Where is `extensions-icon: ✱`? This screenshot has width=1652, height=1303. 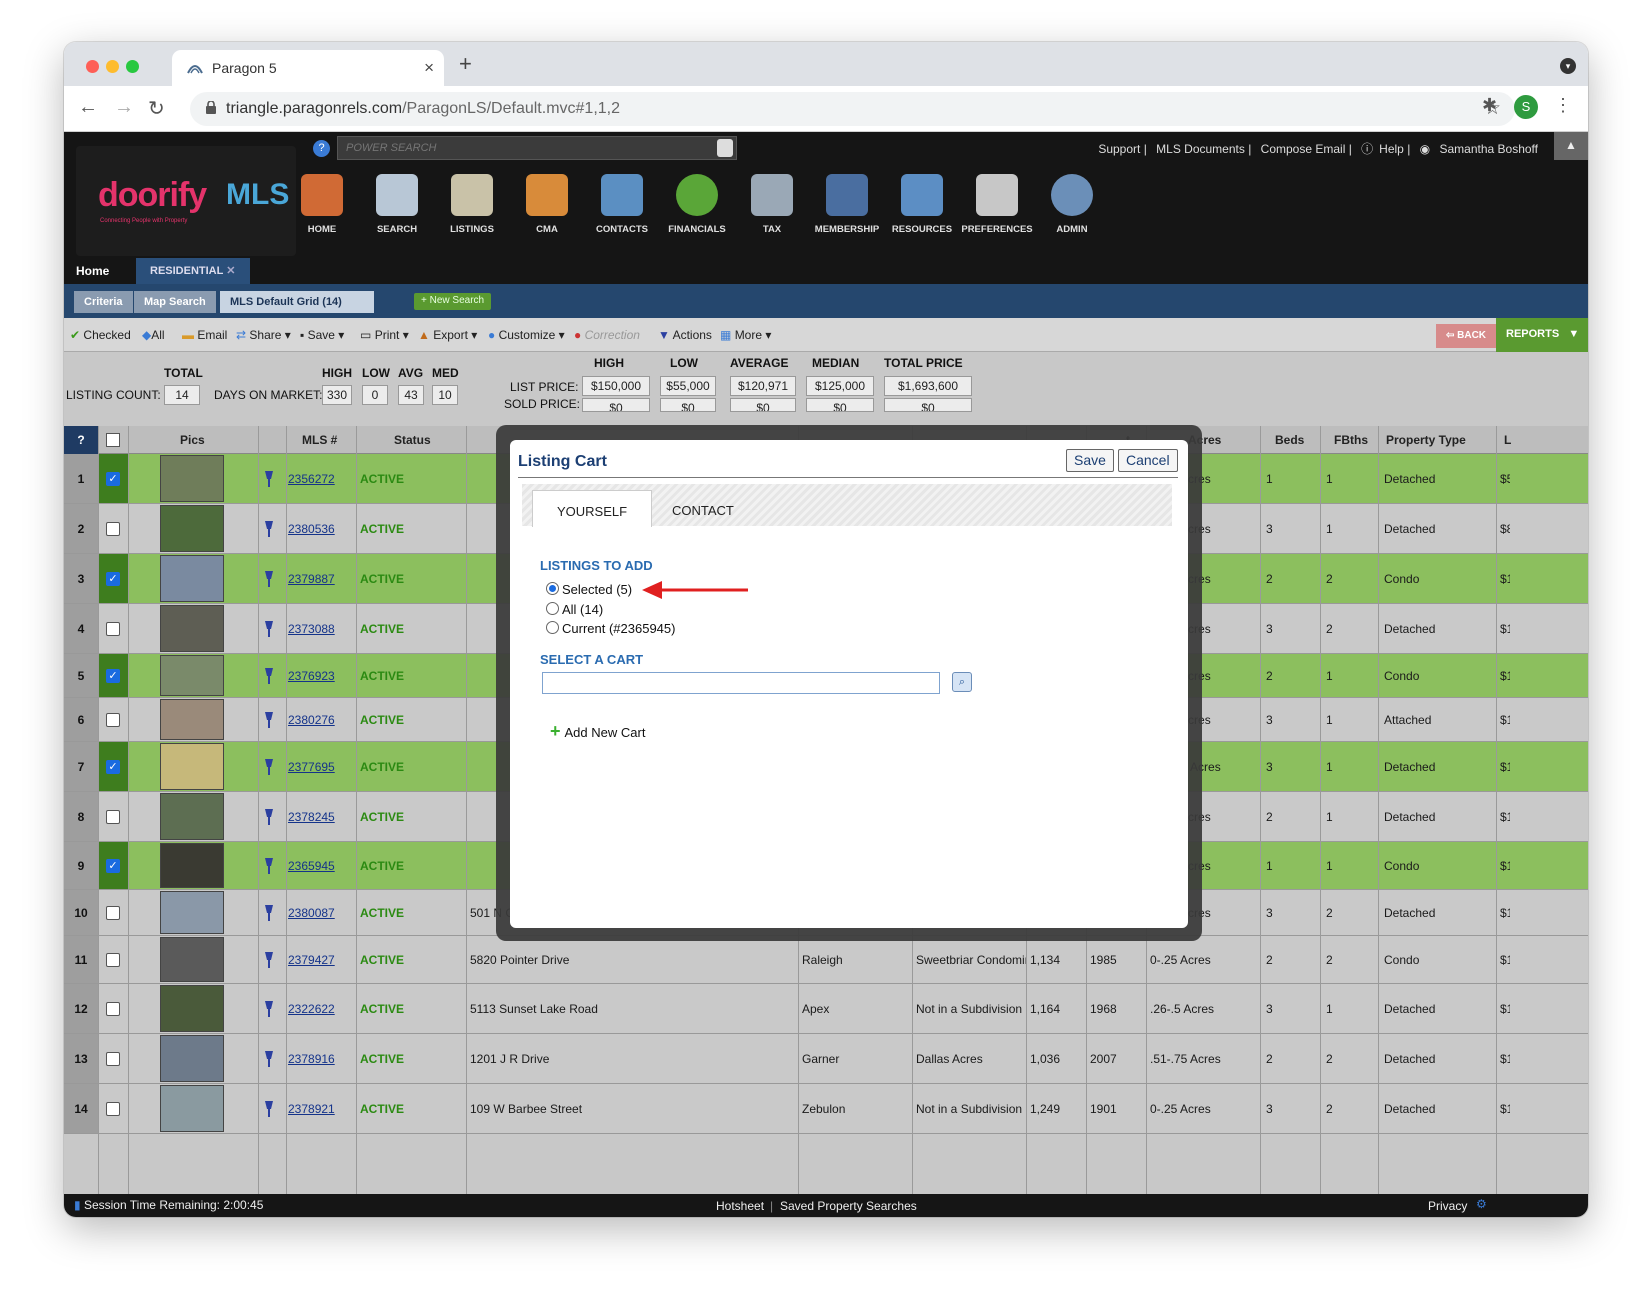
extensions-icon: ✱ is located at coordinates (1489, 105).